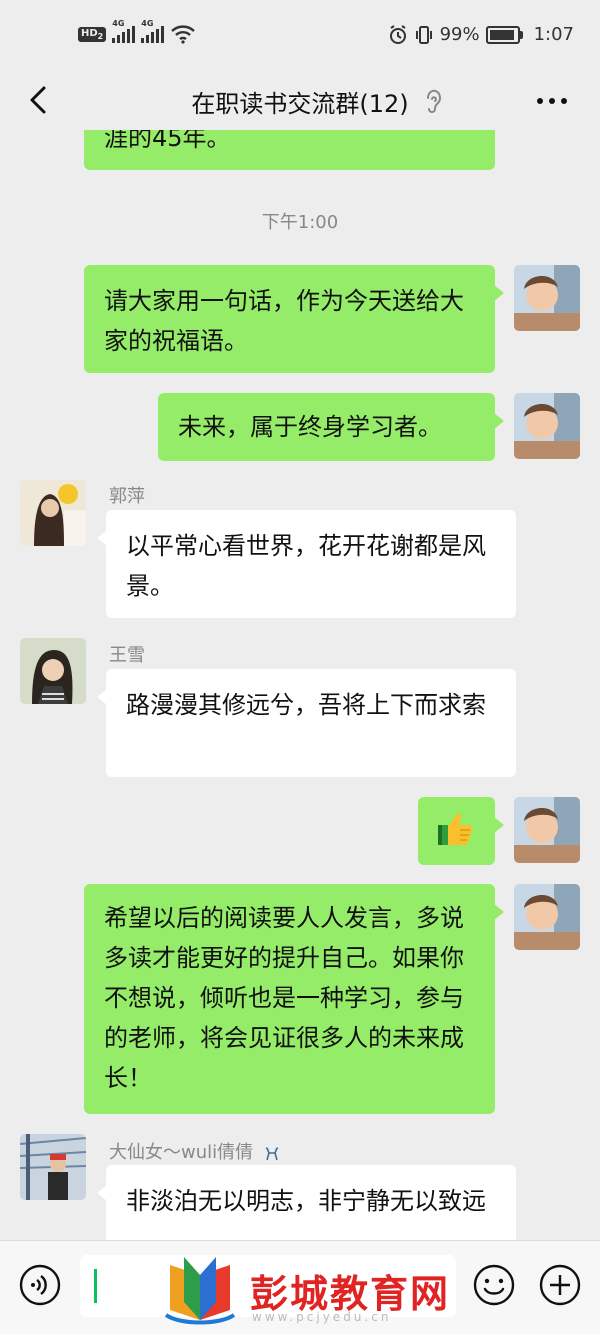 This screenshot has width=600, height=1334. Describe the element at coordinates (53, 671) in the screenshot. I see `sender-avatar-wangxue` at that location.